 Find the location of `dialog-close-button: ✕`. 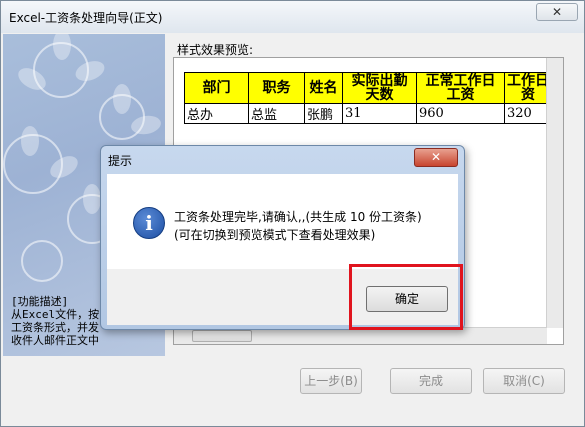

dialog-close-button: ✕ is located at coordinates (436, 157).